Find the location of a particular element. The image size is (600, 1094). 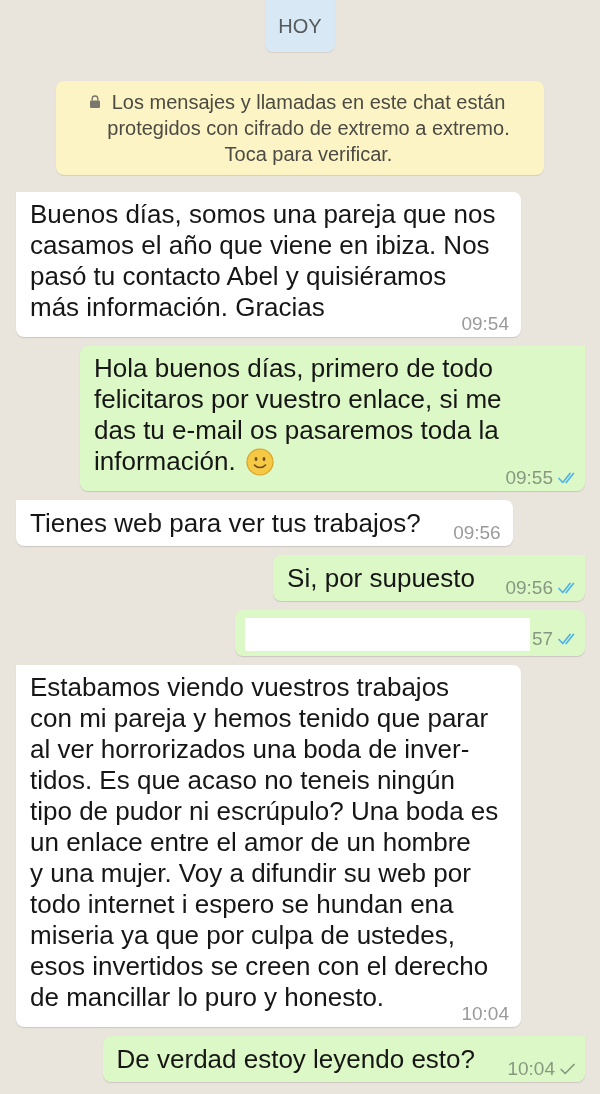

message-time: 10:04 is located at coordinates (531, 1069).